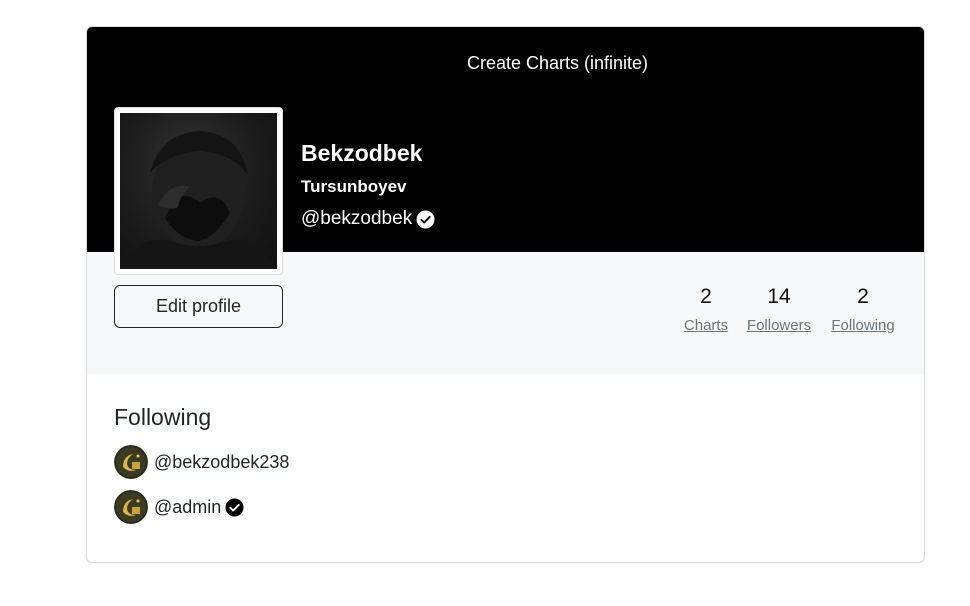  I want to click on profile-last-name: Tursunboyev, so click(354, 186).